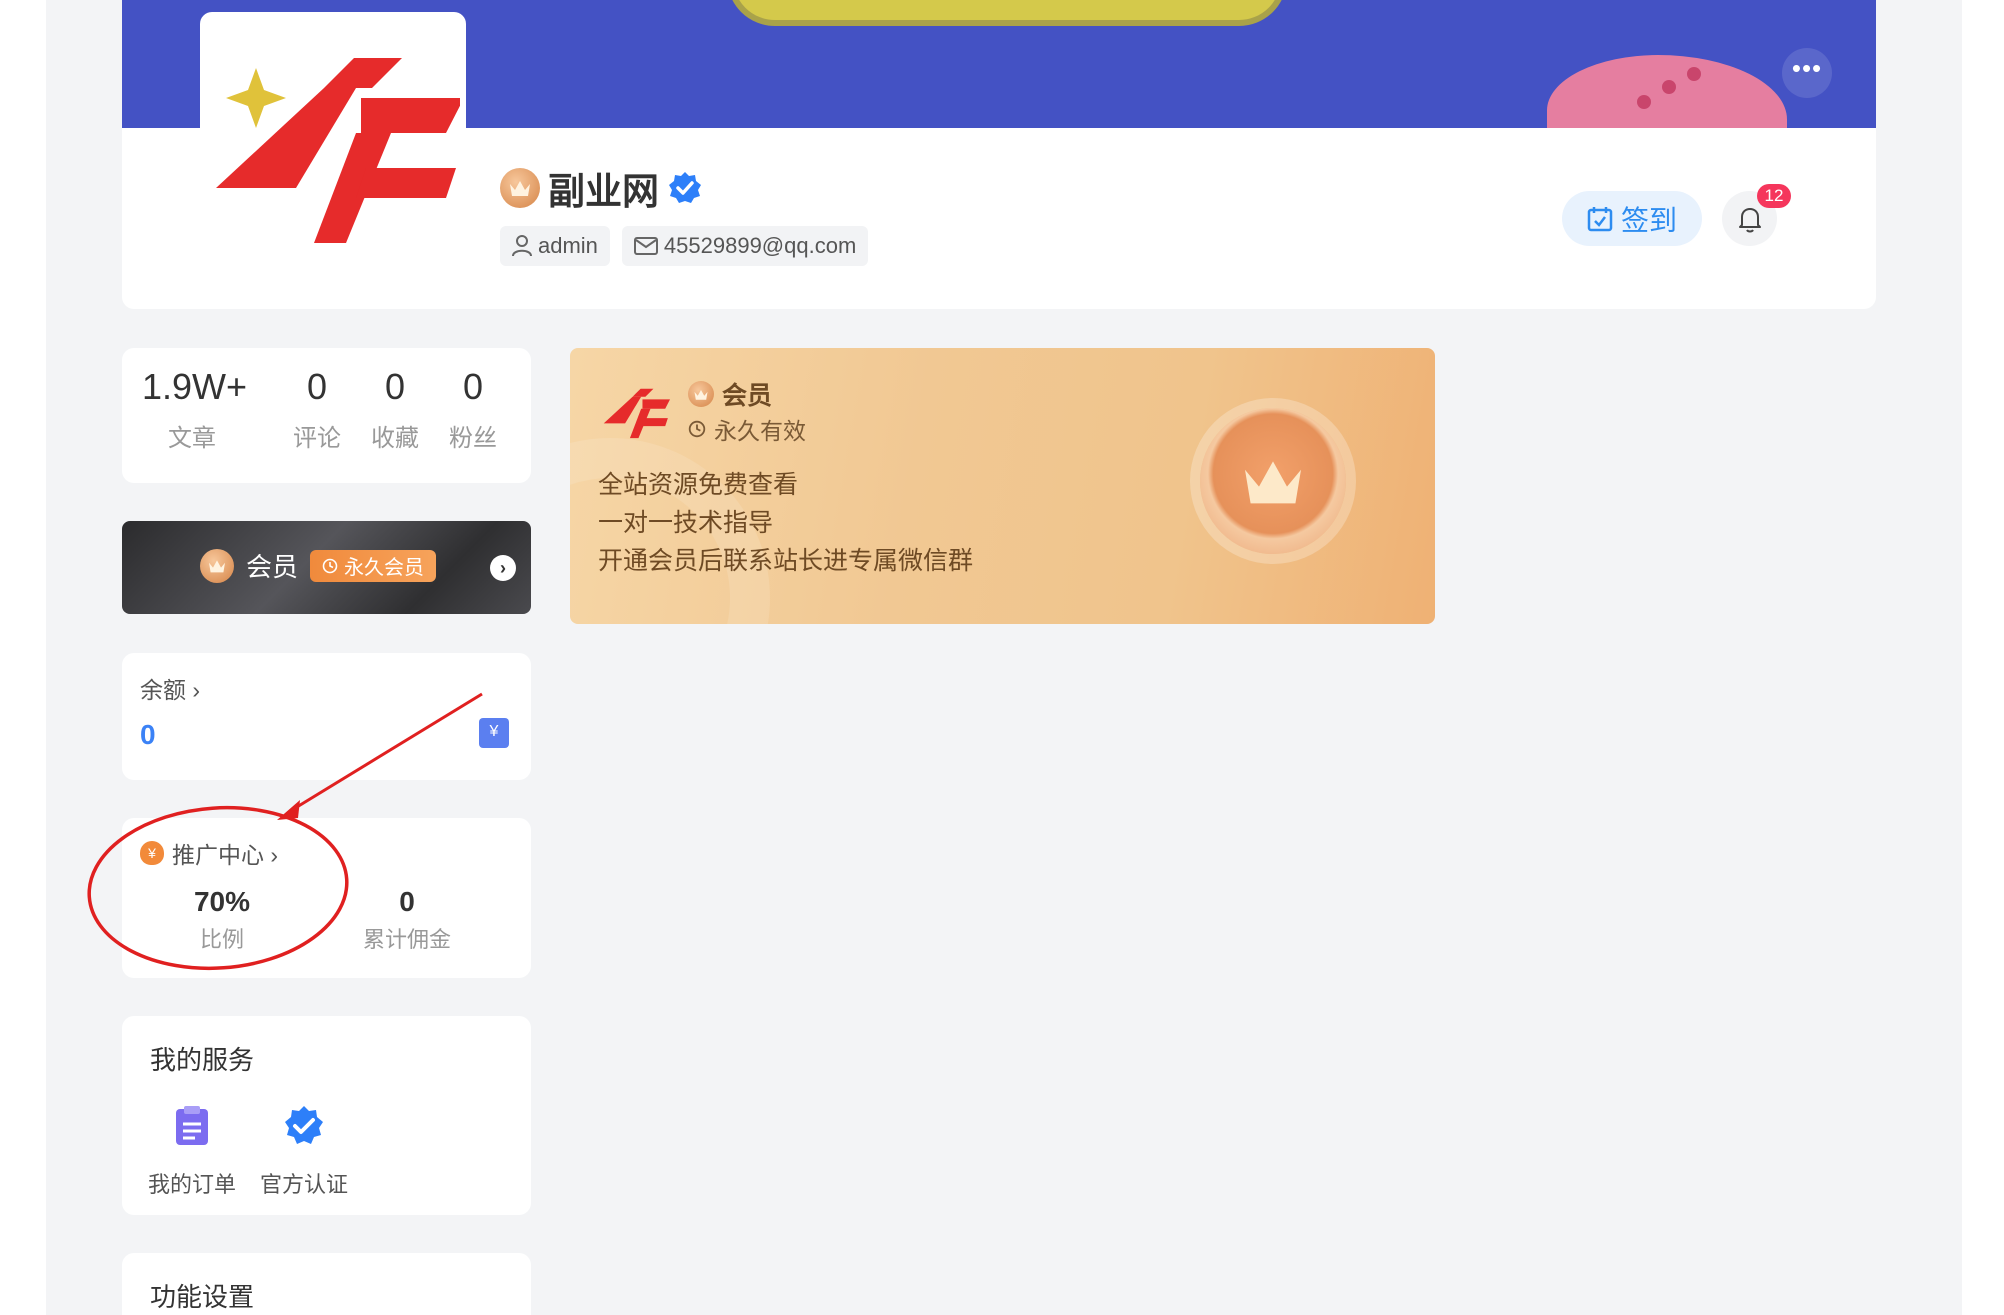 Image resolution: width=2004 pixels, height=1315 pixels. I want to click on stat-comments: 0 评论, so click(317, 409).